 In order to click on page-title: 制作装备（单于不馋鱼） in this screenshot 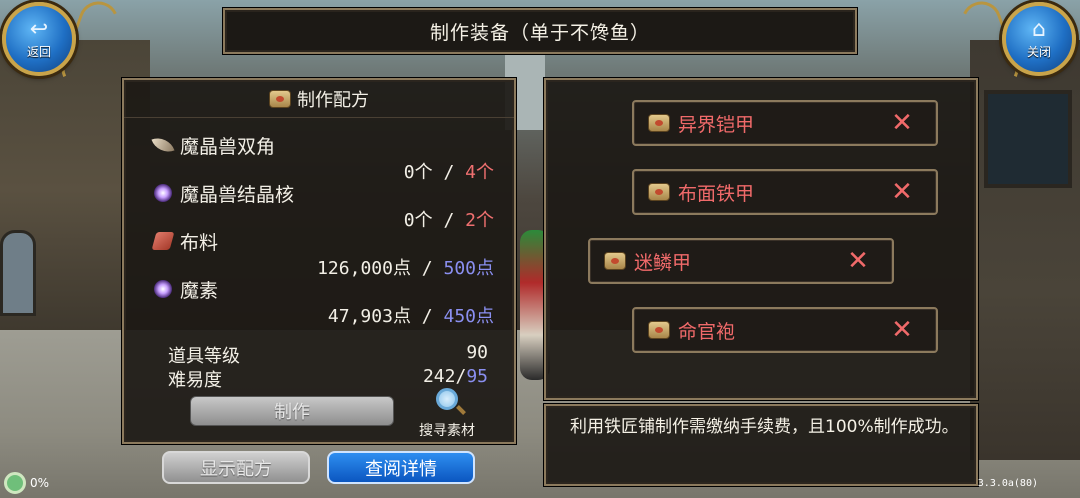, I will do `click(539, 32)`.